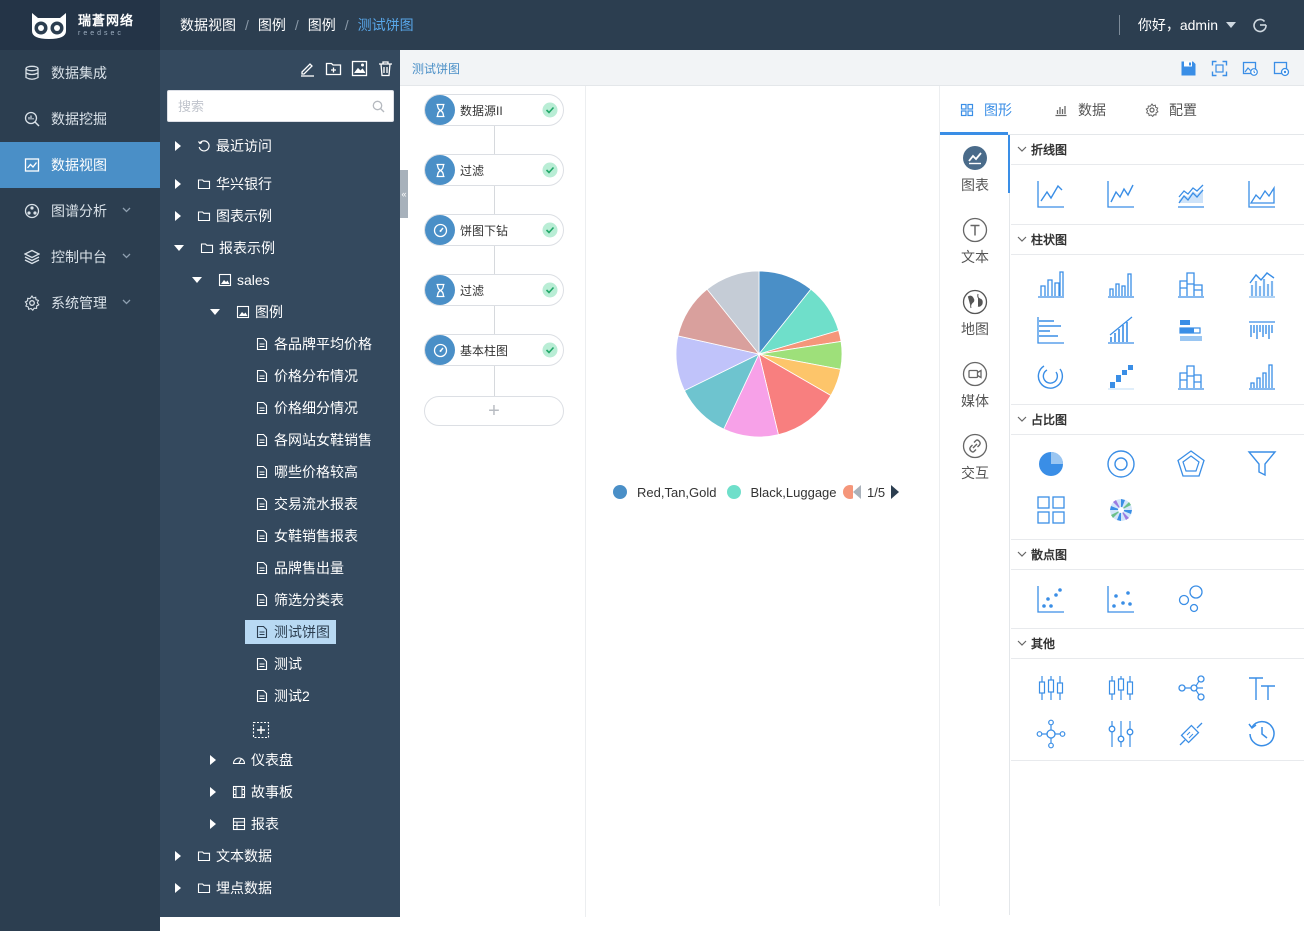 The image size is (1304, 931). Describe the element at coordinates (1051, 464) in the screenshot. I see `pie-chart-icon` at that location.